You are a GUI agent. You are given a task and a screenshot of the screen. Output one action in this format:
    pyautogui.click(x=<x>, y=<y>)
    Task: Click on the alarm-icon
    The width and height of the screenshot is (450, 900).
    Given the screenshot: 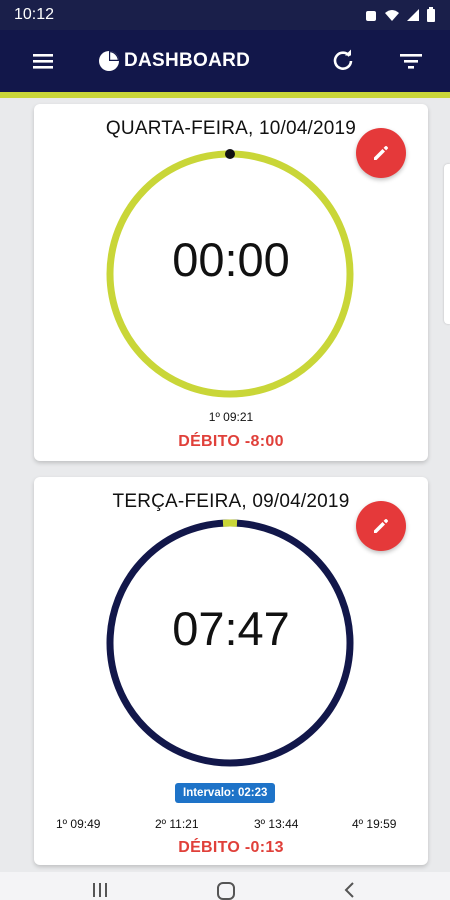 What is the action you would take?
    pyautogui.click(x=371, y=16)
    